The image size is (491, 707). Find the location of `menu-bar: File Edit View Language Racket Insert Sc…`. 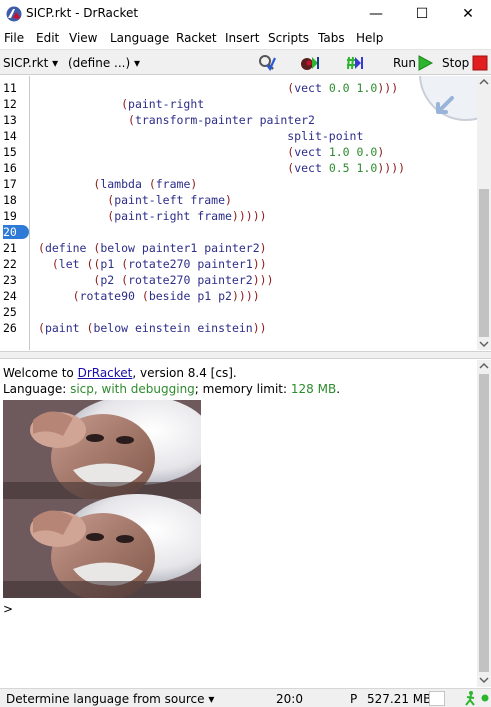

menu-bar: File Edit View Language Racket Insert Sc… is located at coordinates (245, 38).